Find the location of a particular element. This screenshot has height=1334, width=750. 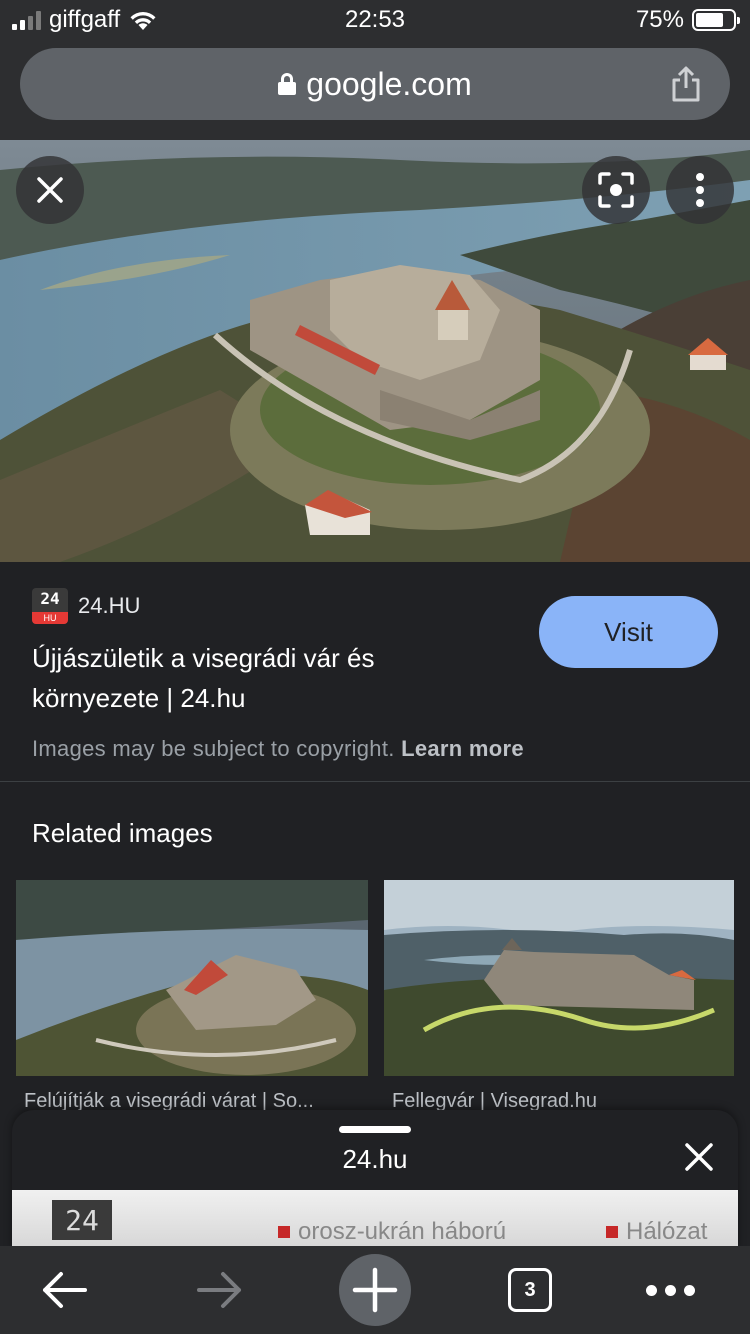

close-image-button is located at coordinates (50, 190).